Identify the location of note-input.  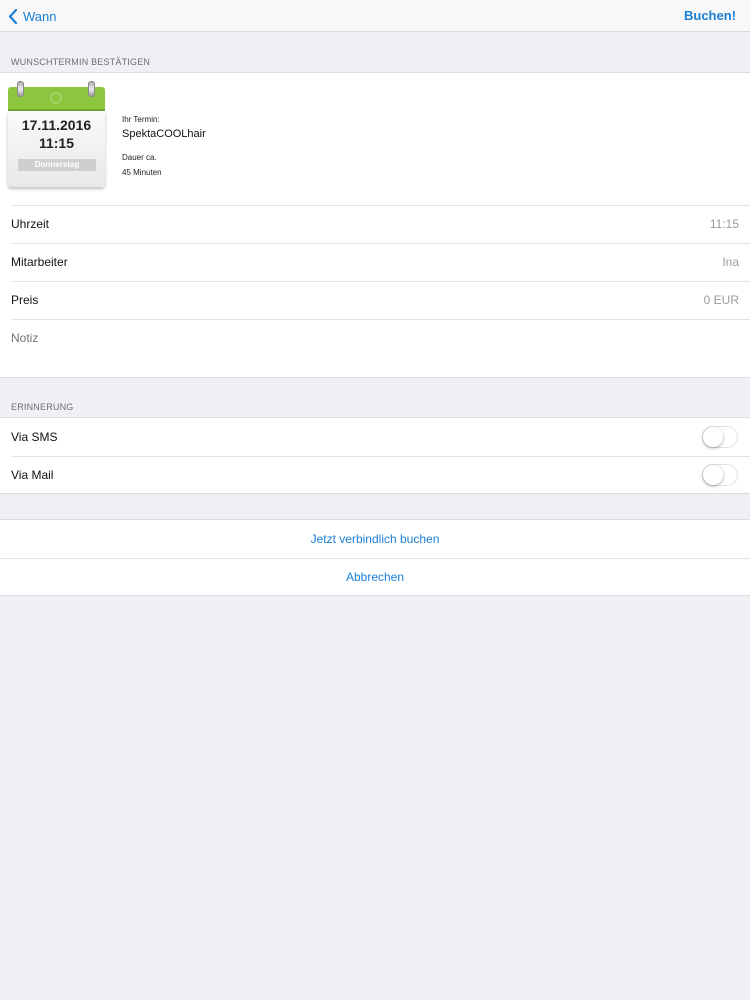
(311, 338).